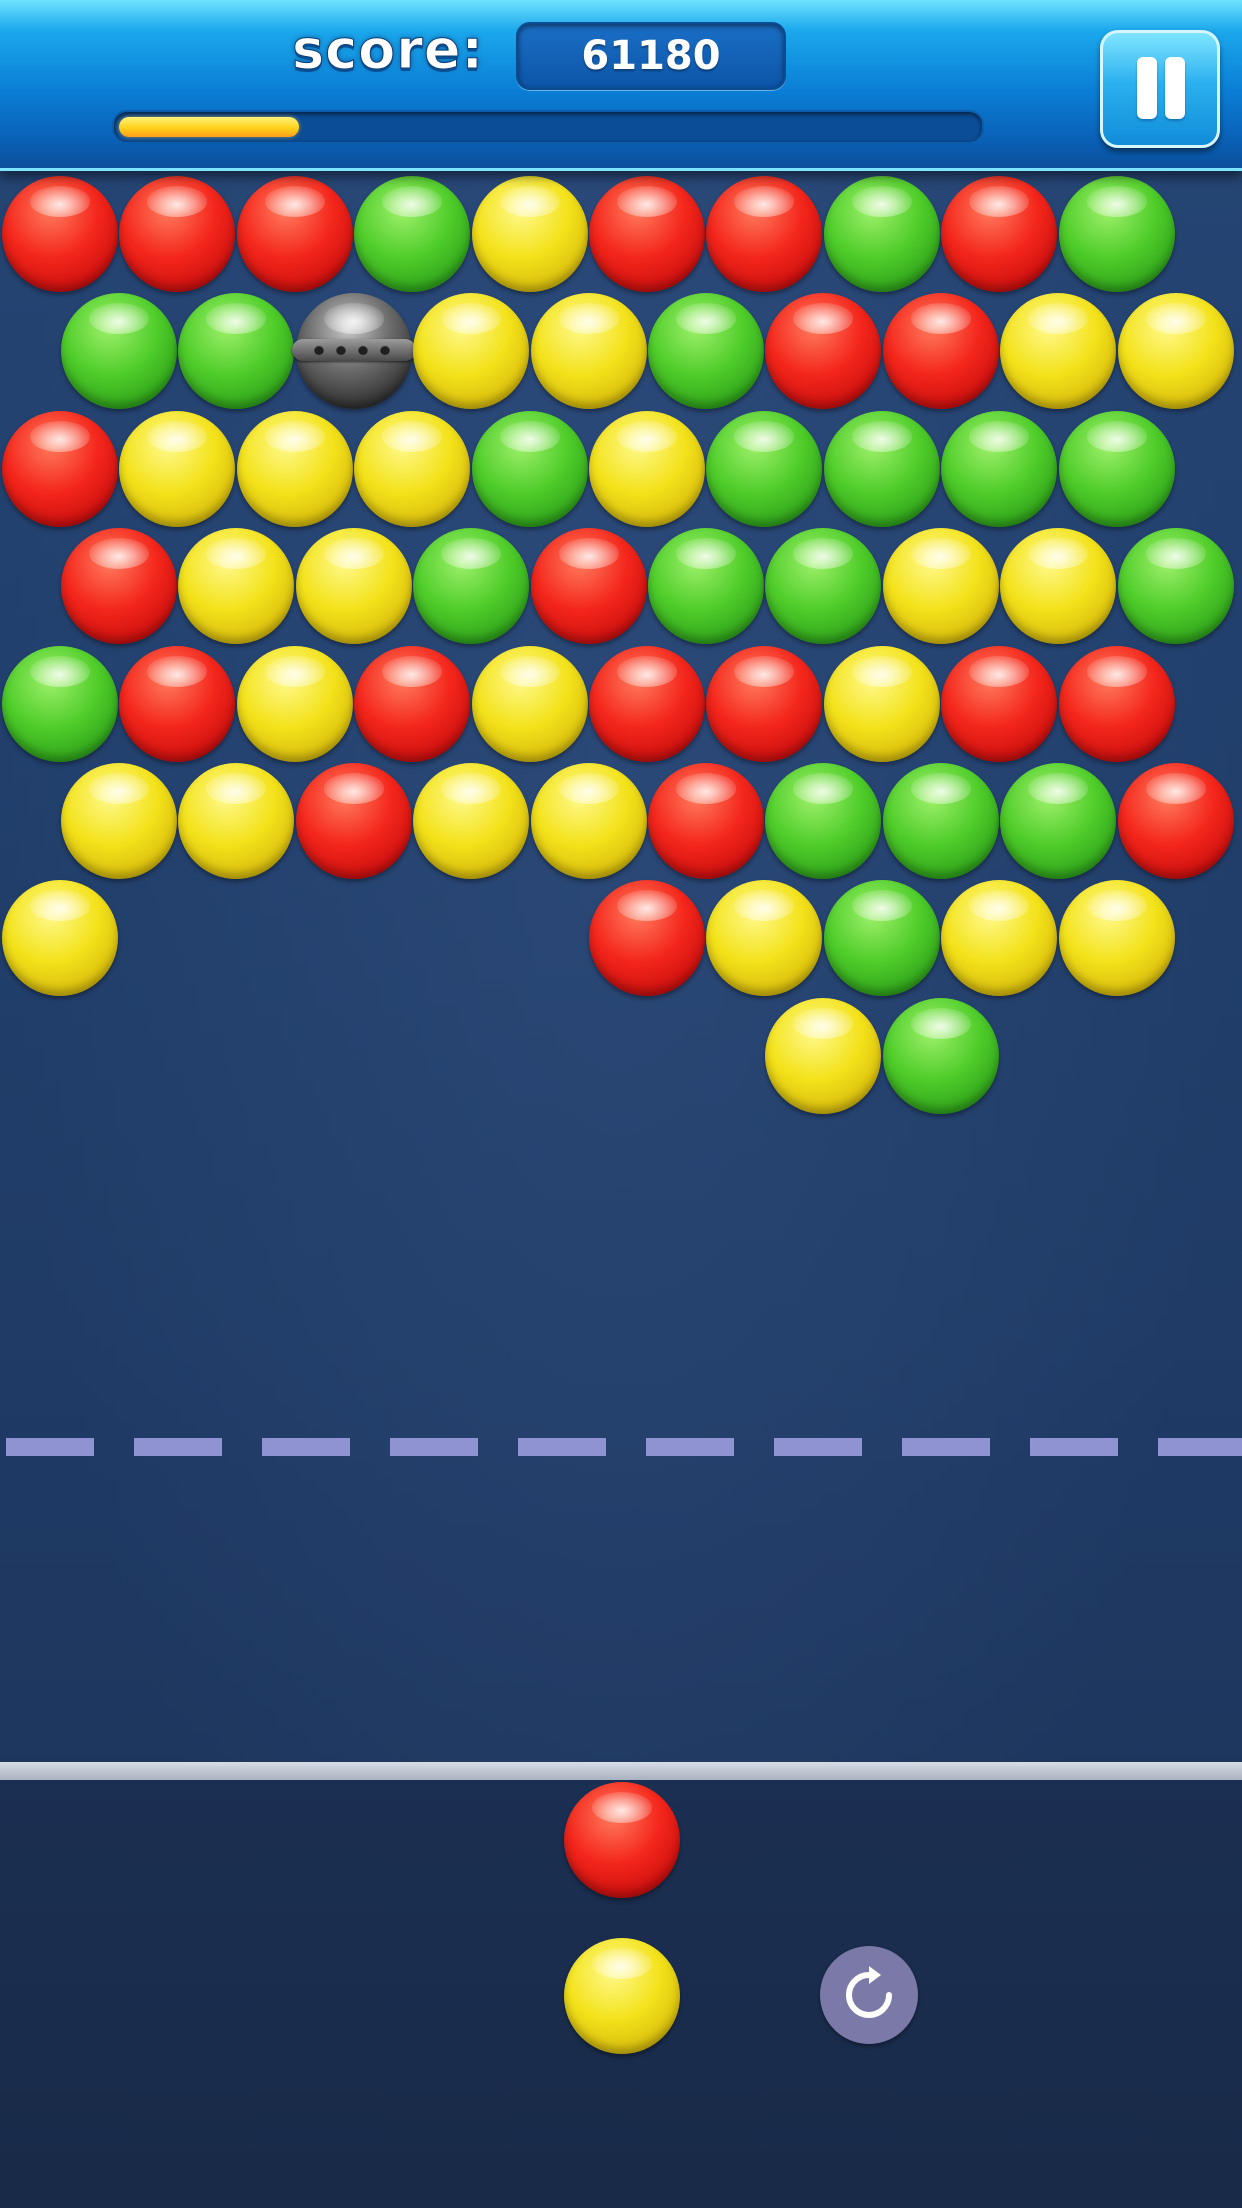 Image resolution: width=1242 pixels, height=2208 pixels. What do you see at coordinates (1160, 89) in the screenshot?
I see `pause-button` at bounding box center [1160, 89].